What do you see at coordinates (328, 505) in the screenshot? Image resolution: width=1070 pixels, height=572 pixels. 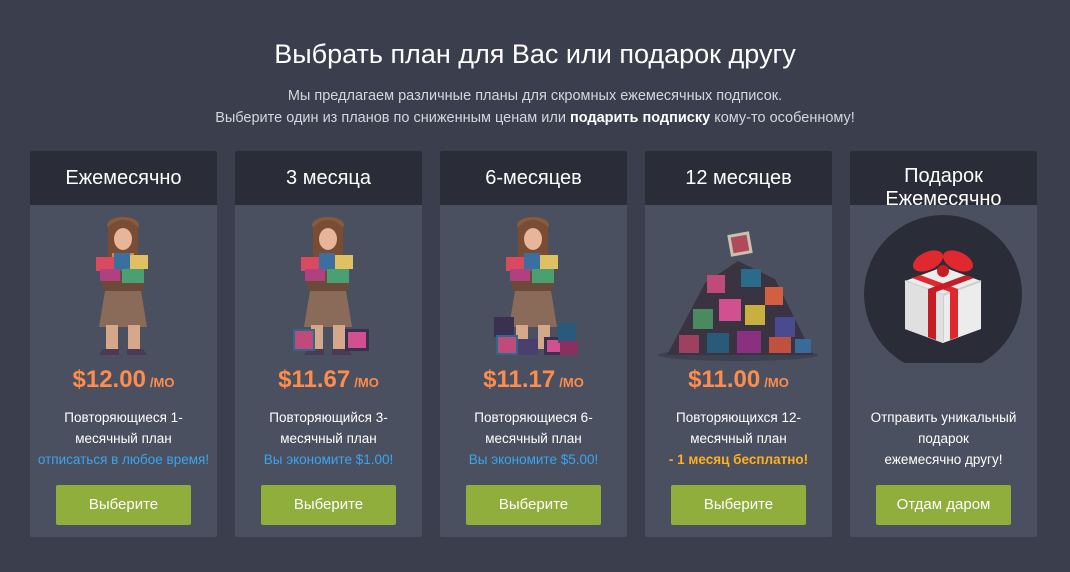 I see `select-plan-button-3-months: Выберите` at bounding box center [328, 505].